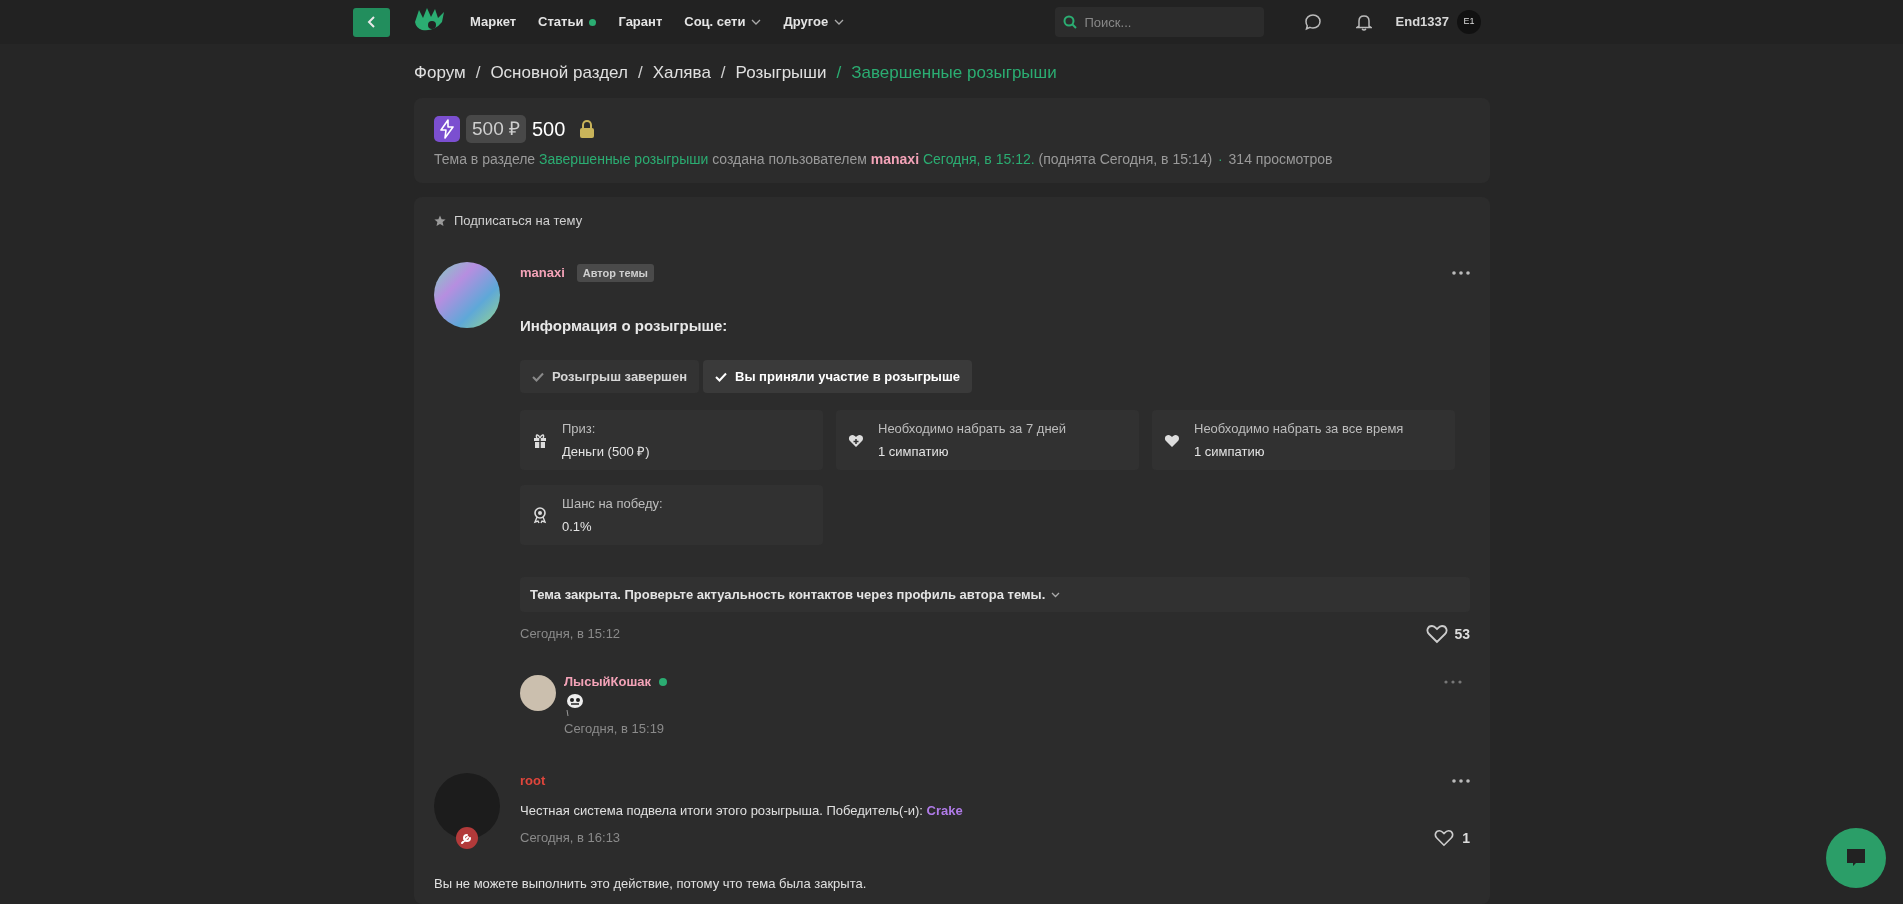  What do you see at coordinates (440, 73) in the screenshot?
I see `breadcrumb-link: Форум` at bounding box center [440, 73].